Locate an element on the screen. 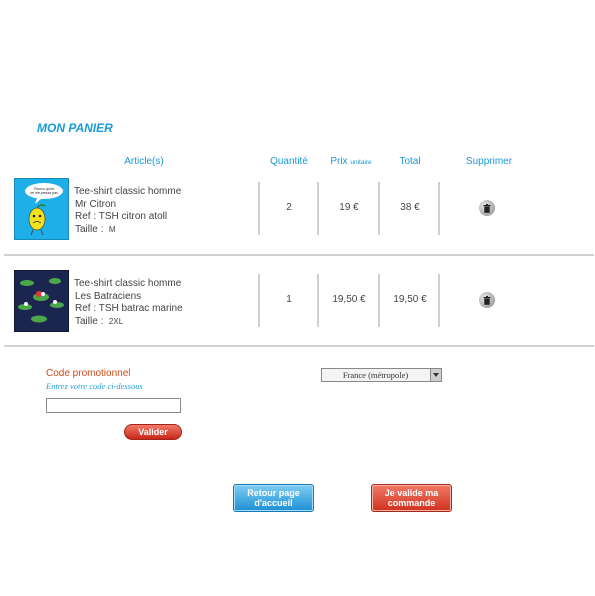 The image size is (595, 596). item-unit-price: 19 € is located at coordinates (349, 207).